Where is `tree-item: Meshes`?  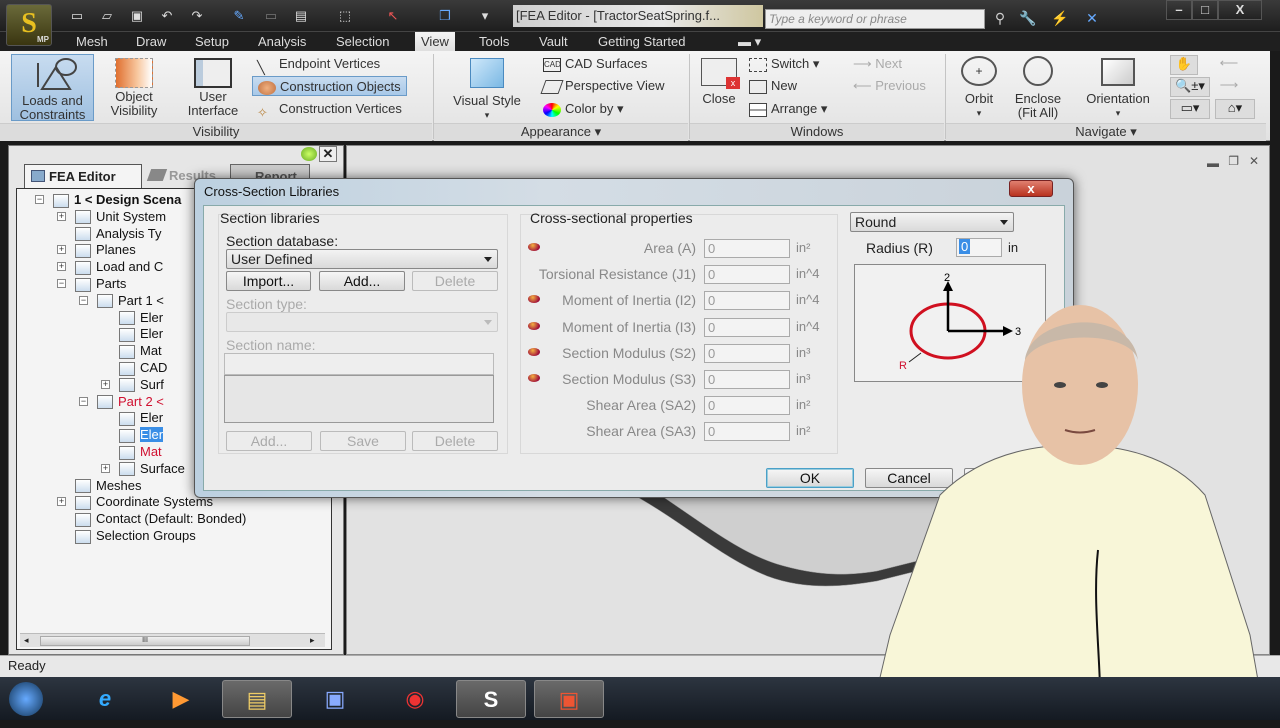 tree-item: Meshes is located at coordinates (108, 485).